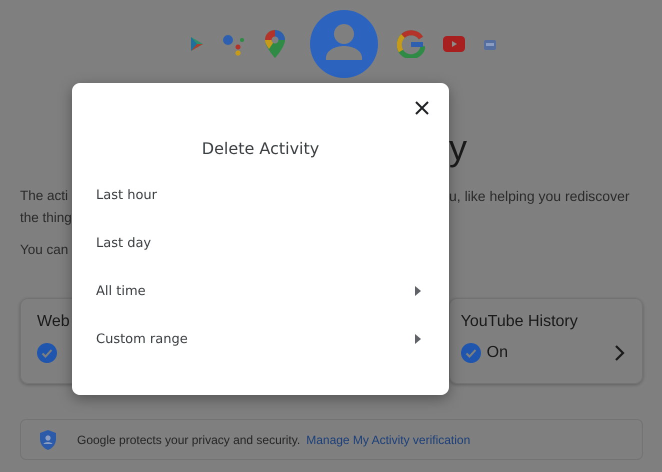  Describe the element at coordinates (458, 148) in the screenshot. I see `page-heading: y` at that location.